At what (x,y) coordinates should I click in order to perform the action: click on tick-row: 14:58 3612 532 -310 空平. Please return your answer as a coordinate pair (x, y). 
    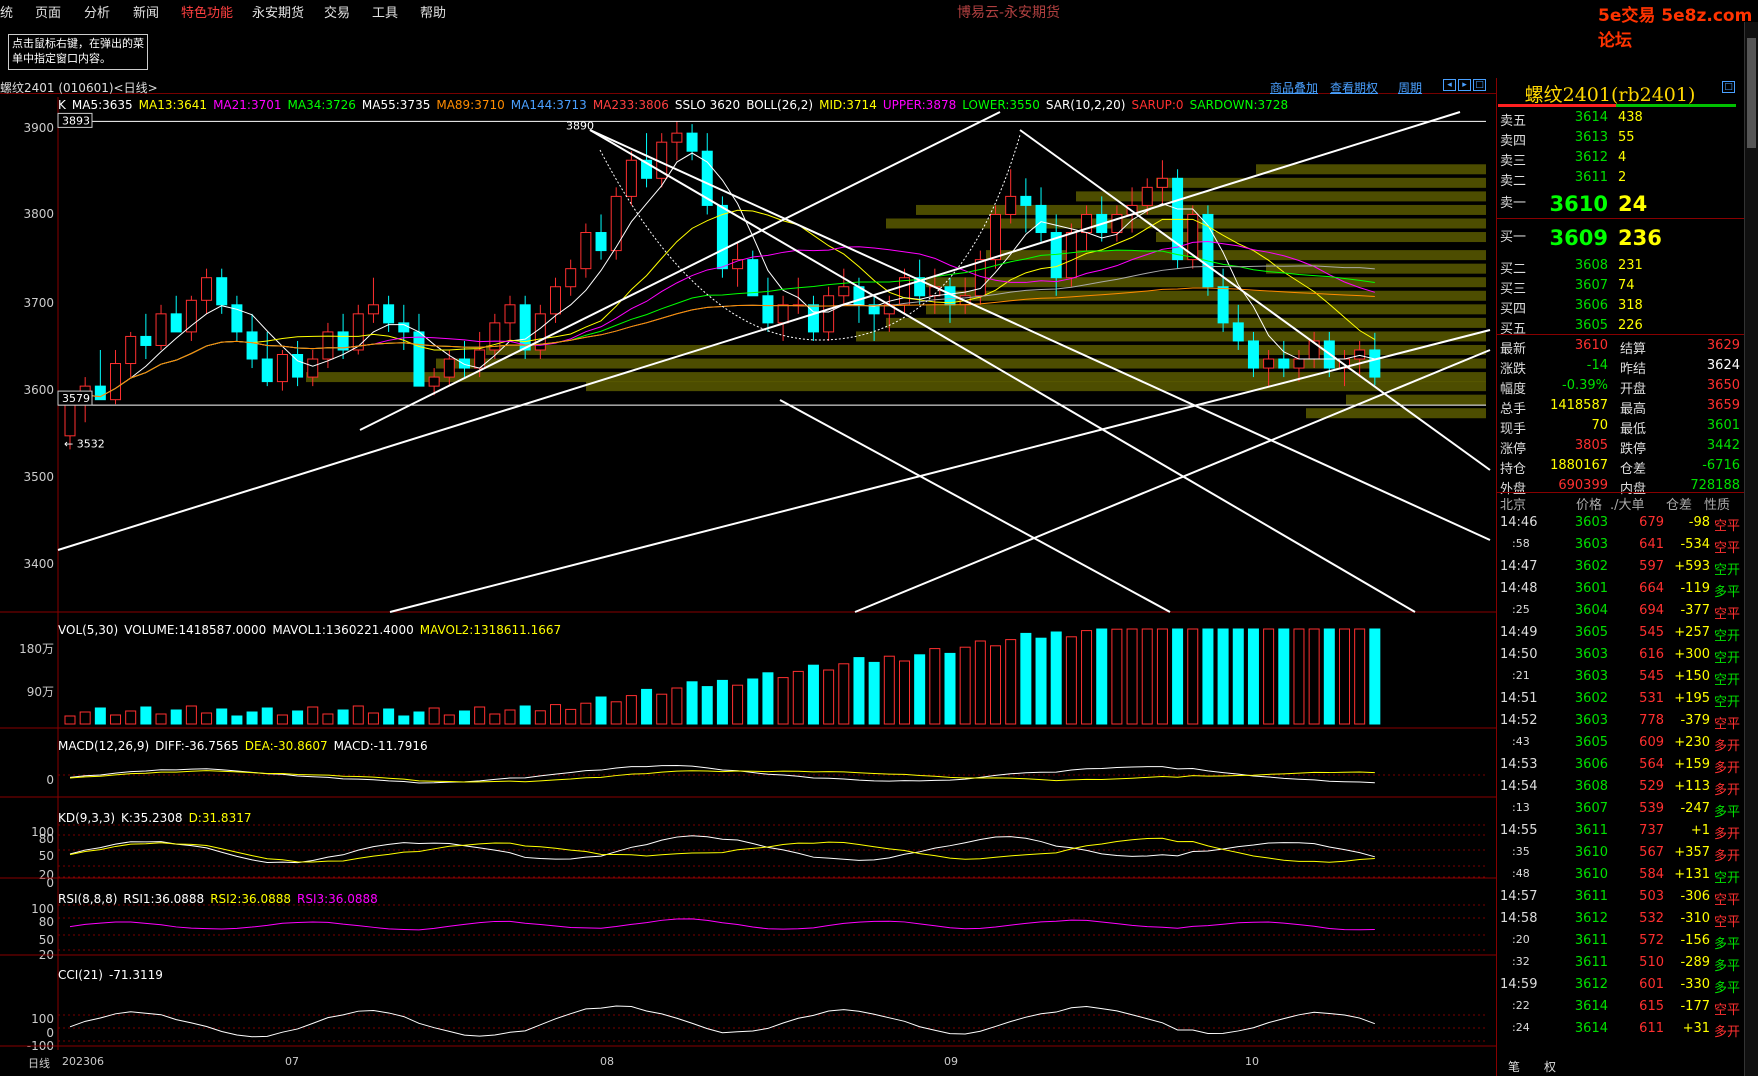
    Looking at the image, I should click on (1620, 920).